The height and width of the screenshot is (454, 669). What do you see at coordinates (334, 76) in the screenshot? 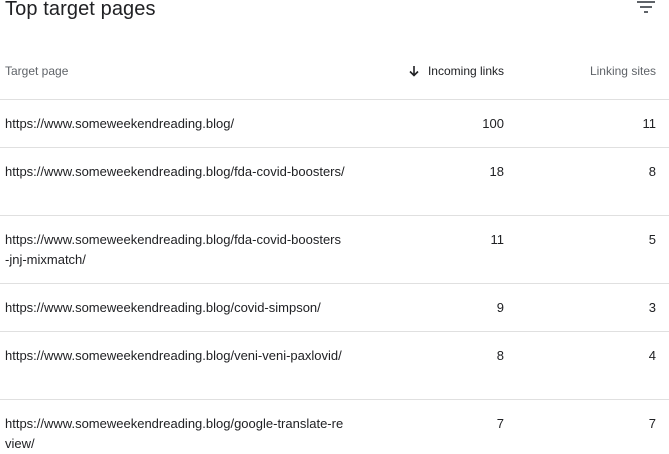
I see `table-header: Target page Incoming links Linking sites` at bounding box center [334, 76].